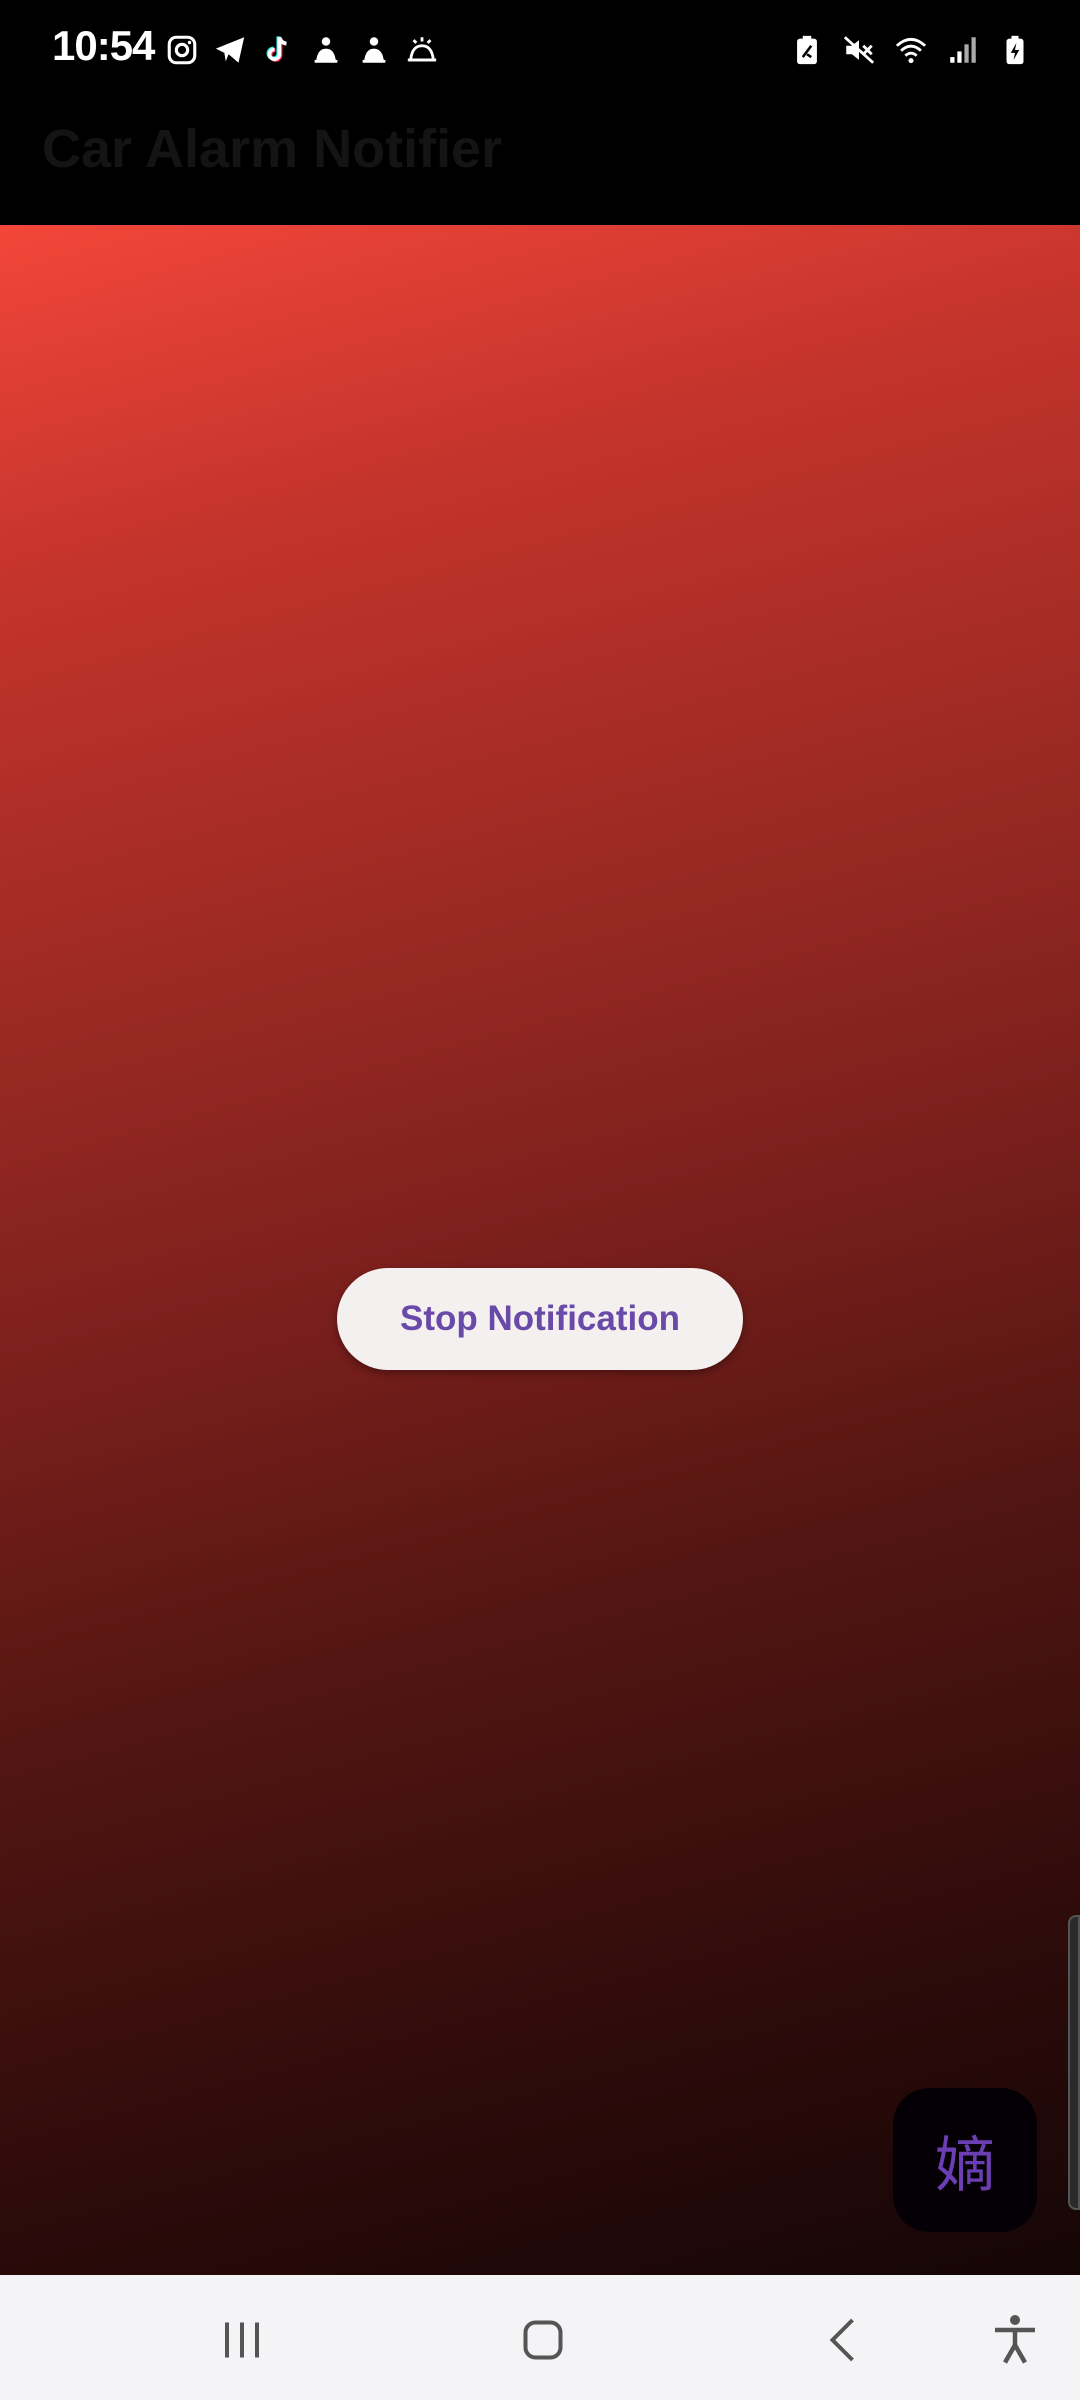 This screenshot has width=1080, height=2400. Describe the element at coordinates (540, 162) in the screenshot. I see `app-bar: Car Alarm Notifier` at that location.